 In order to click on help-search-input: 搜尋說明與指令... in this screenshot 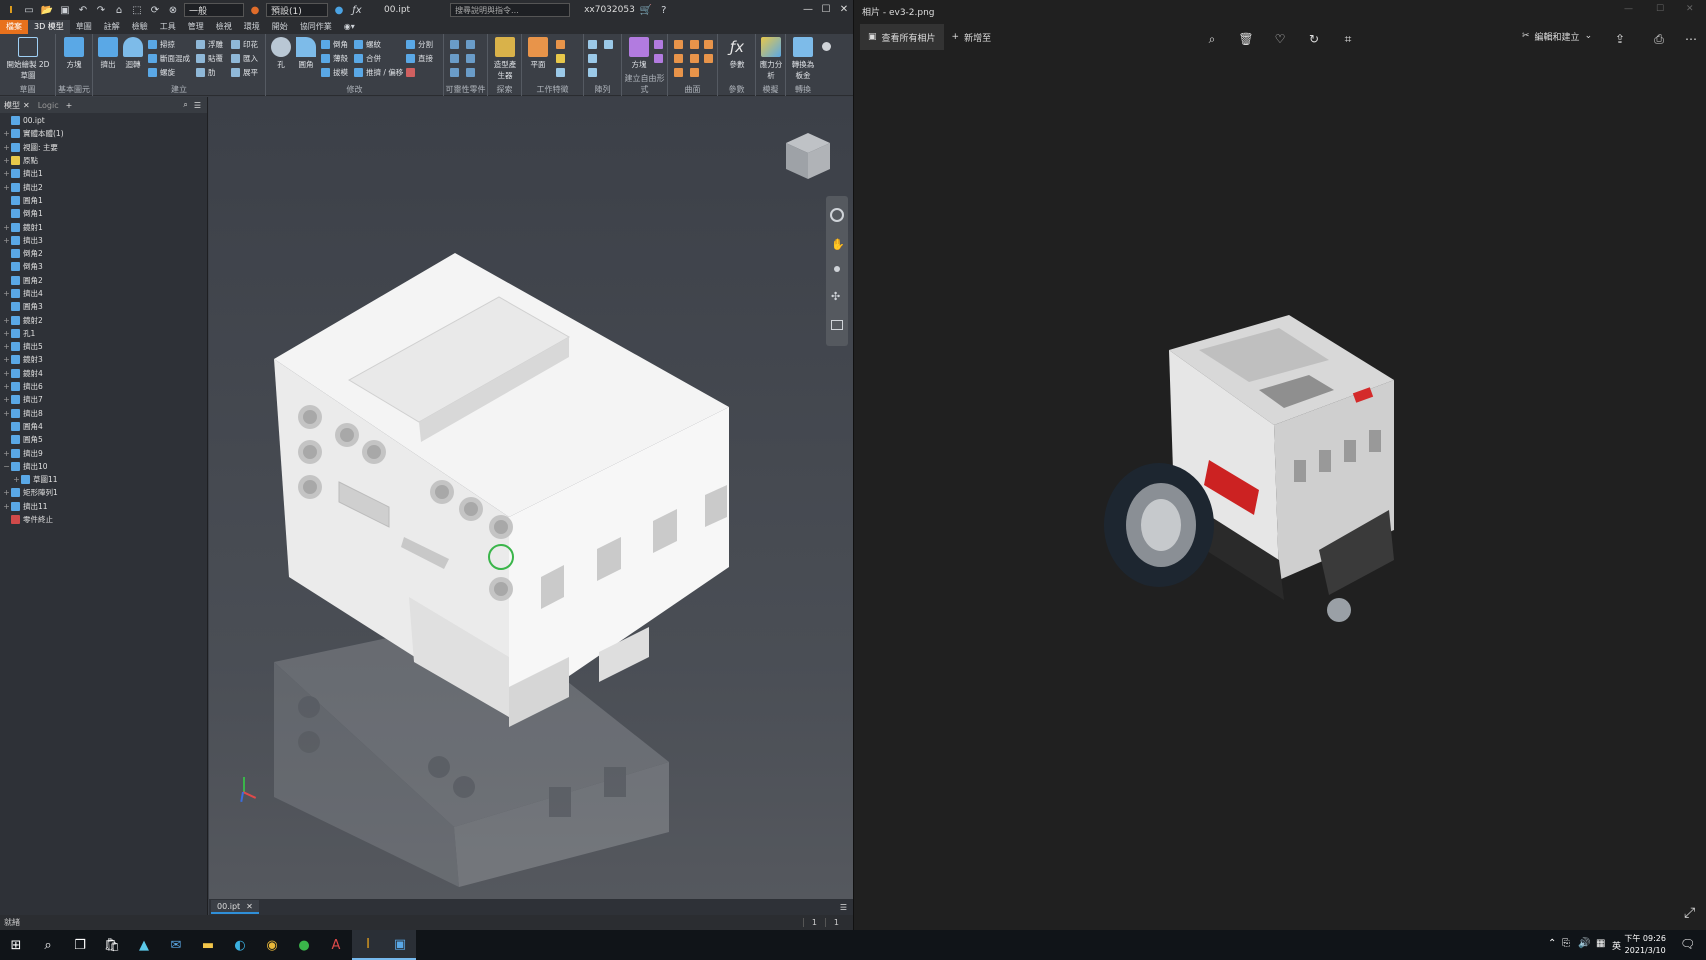, I will do `click(510, 10)`.